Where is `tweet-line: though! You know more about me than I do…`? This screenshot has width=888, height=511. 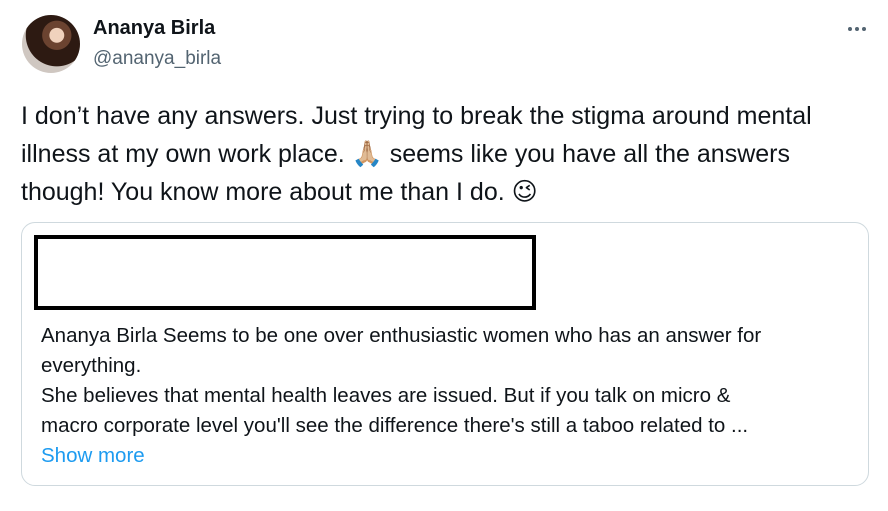 tweet-line: though! You know more about me than I do… is located at coordinates (446, 192).